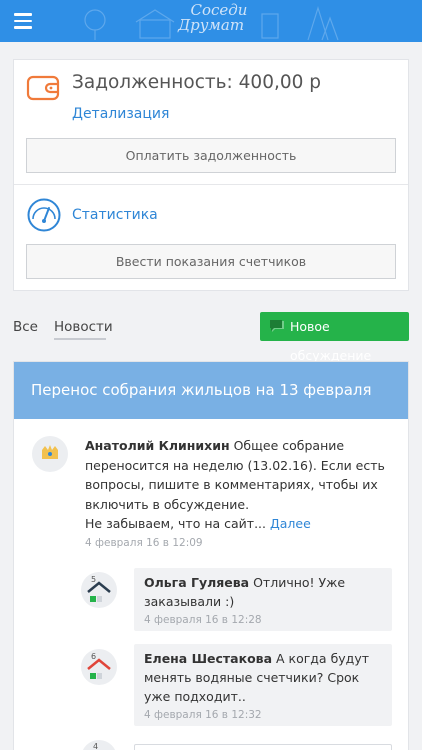  I want to click on house-icon: 5, so click(99, 588).